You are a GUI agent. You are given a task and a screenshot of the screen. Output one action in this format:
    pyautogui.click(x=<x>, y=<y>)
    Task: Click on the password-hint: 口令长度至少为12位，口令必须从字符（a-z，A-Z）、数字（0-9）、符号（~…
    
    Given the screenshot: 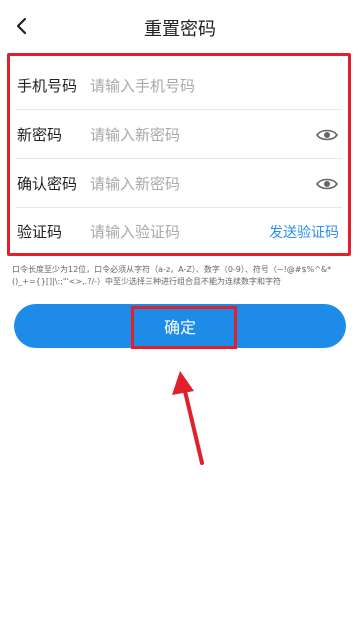 What is the action you would take?
    pyautogui.click(x=172, y=275)
    